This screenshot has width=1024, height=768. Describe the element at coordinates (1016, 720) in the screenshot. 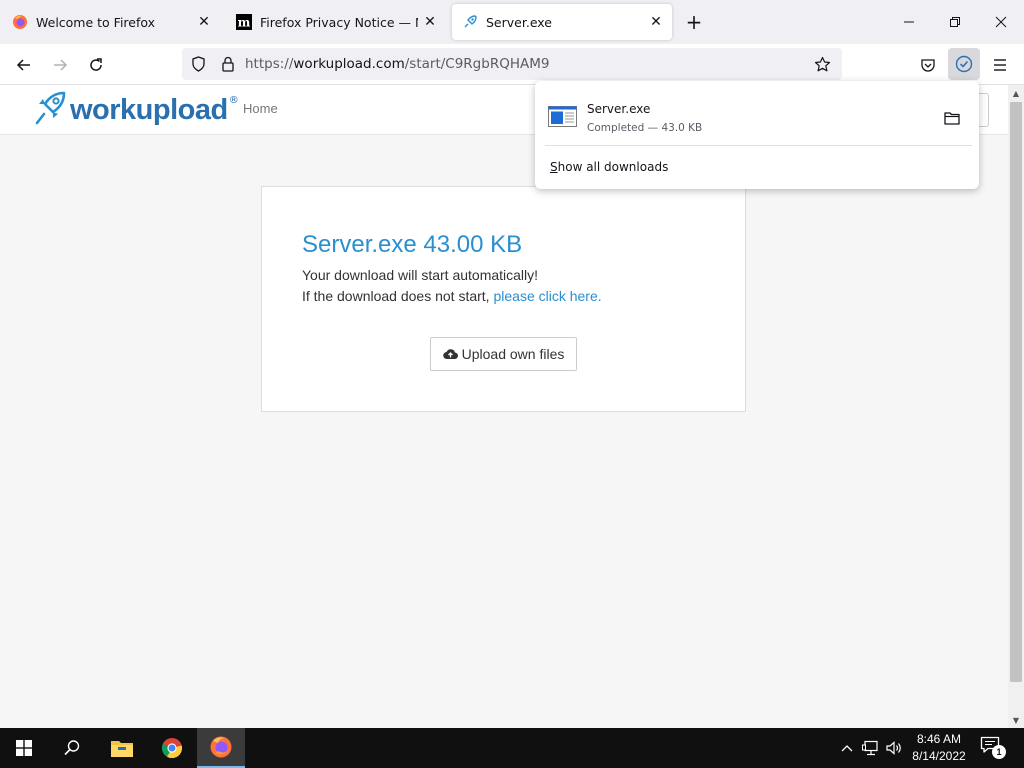

I see `scroll-down-icon: ▼` at that location.